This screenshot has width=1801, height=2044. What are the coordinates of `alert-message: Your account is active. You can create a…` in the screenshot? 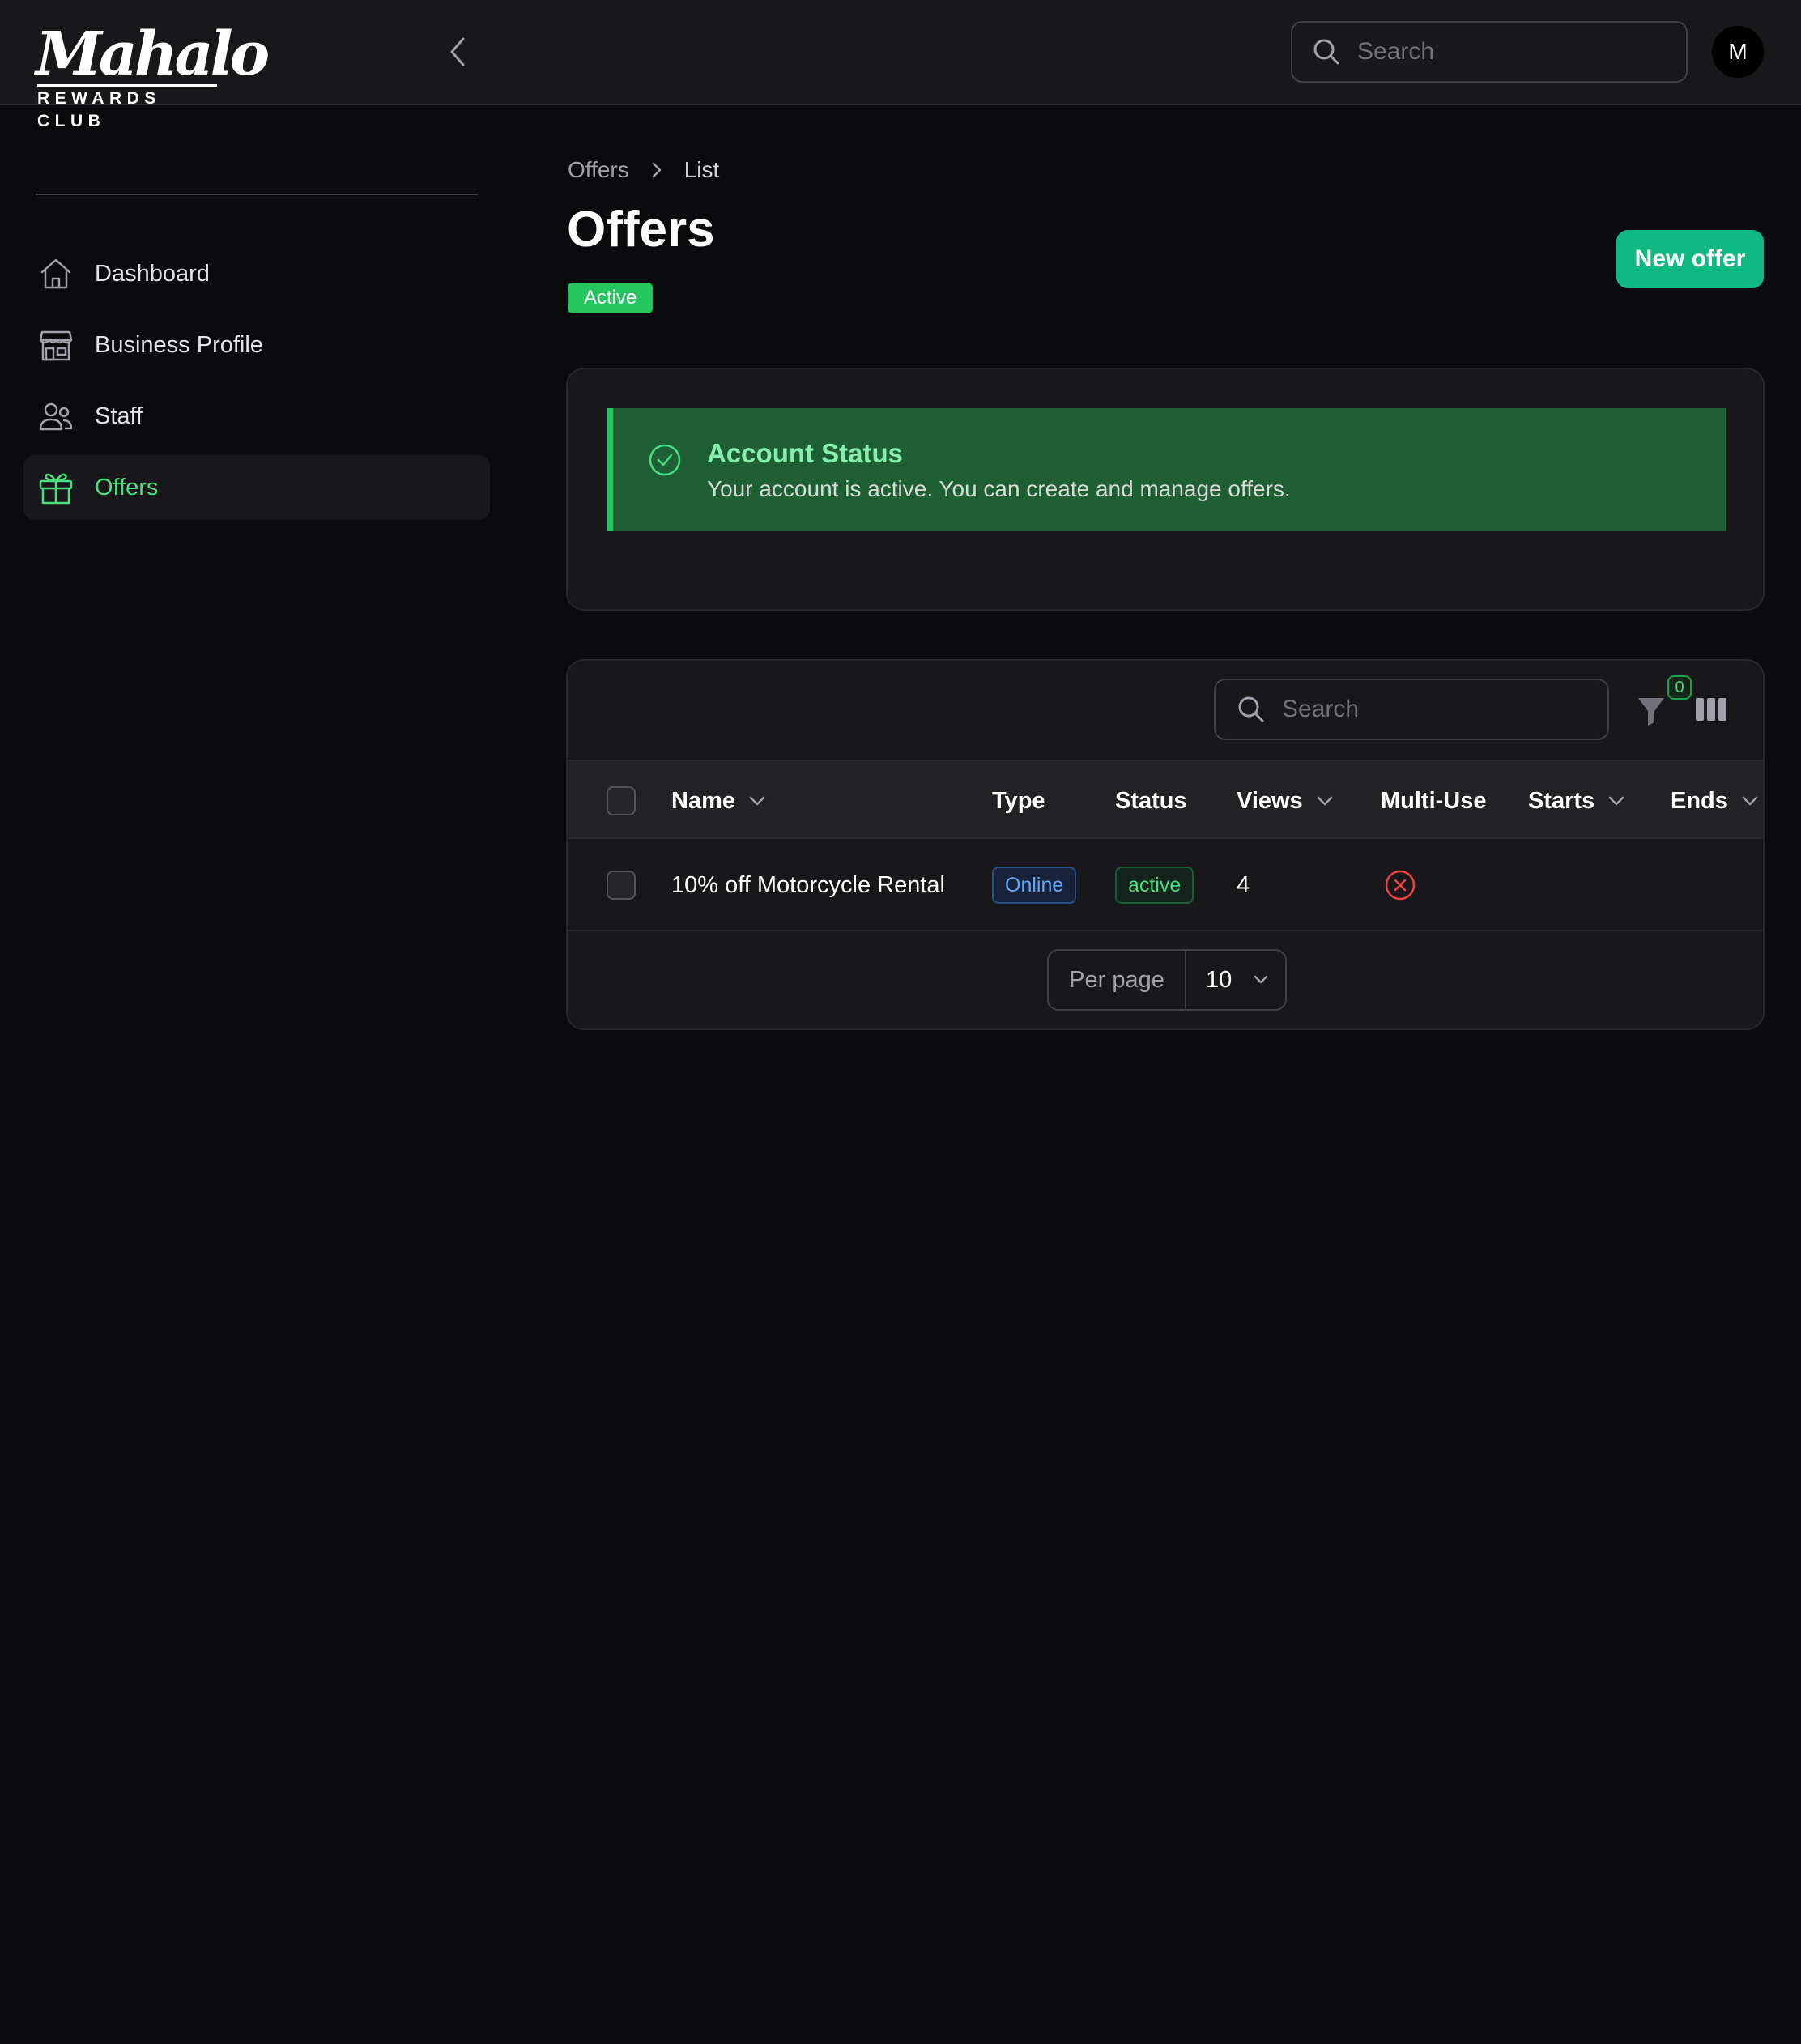 It's located at (999, 488).